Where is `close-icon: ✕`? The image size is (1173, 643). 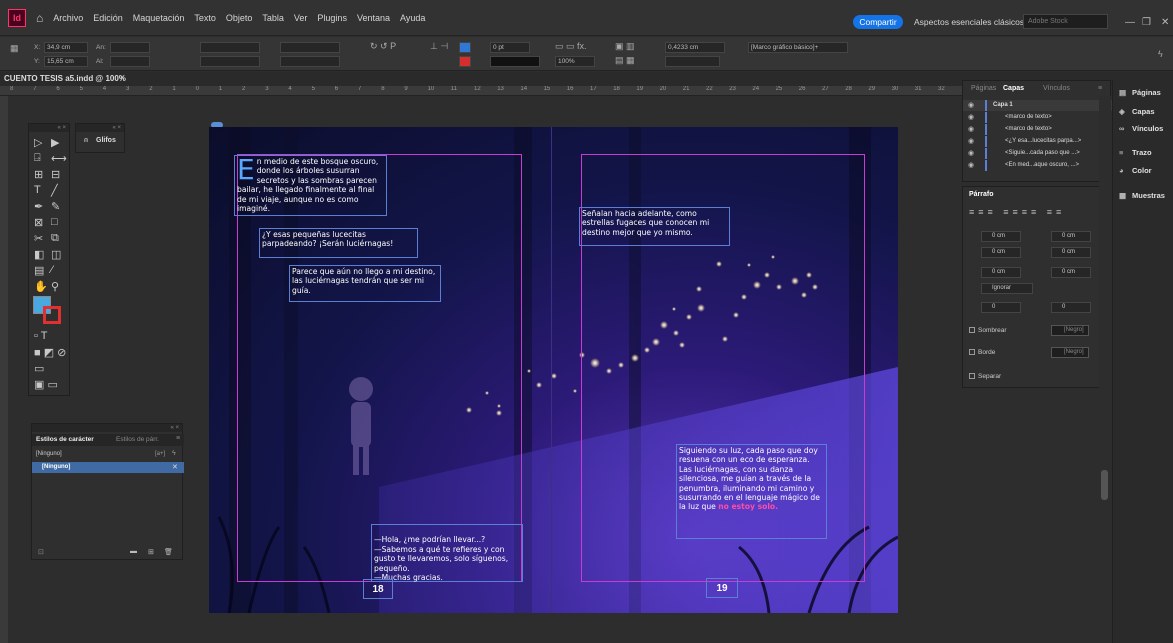 close-icon: ✕ is located at coordinates (1165, 22).